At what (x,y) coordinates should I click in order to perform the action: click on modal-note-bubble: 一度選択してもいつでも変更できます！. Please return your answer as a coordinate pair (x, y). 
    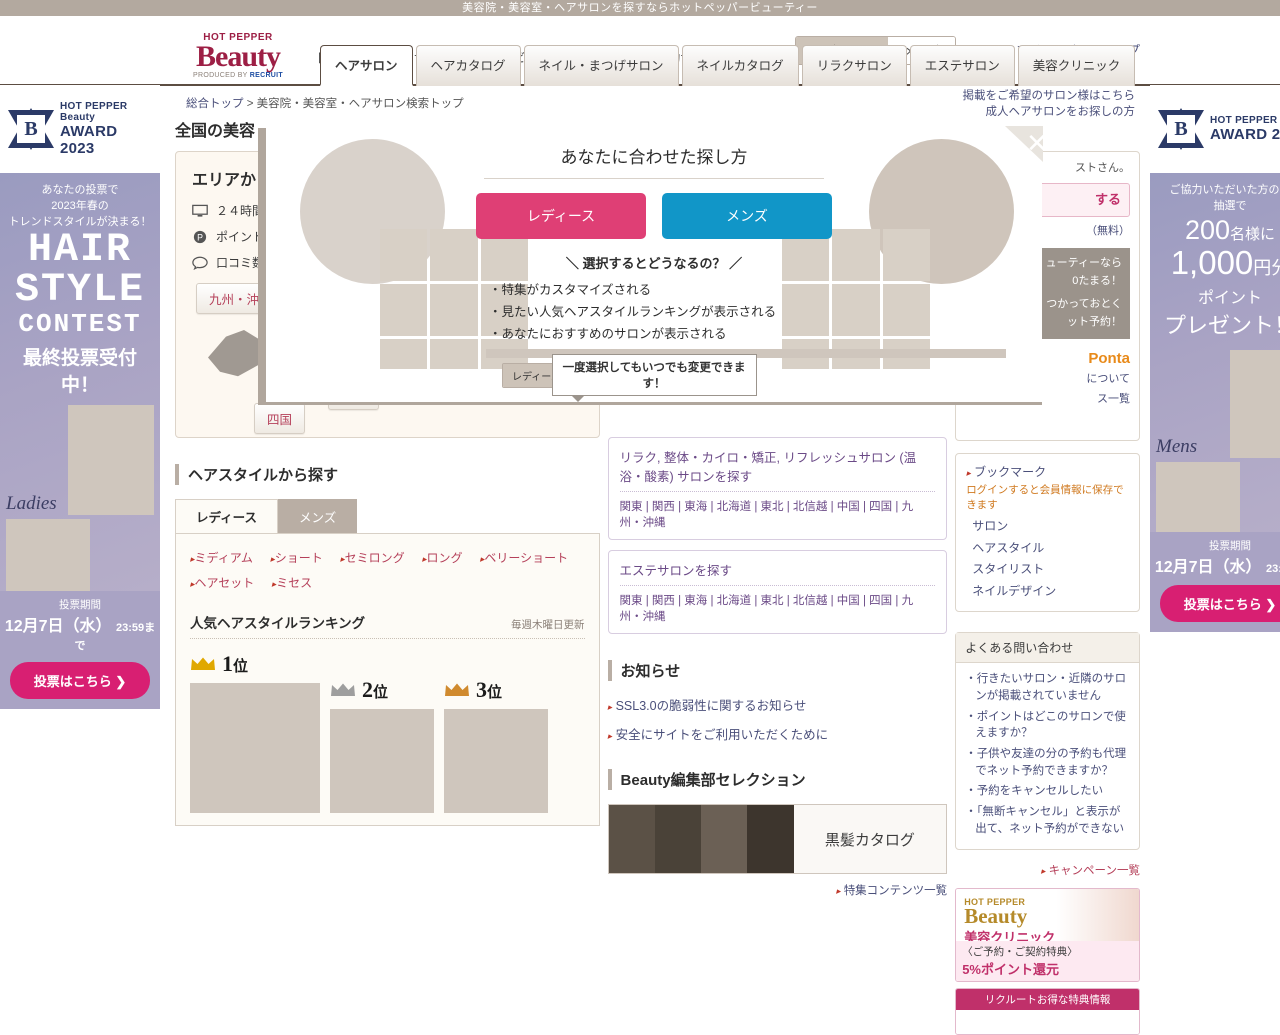
    Looking at the image, I should click on (654, 377).